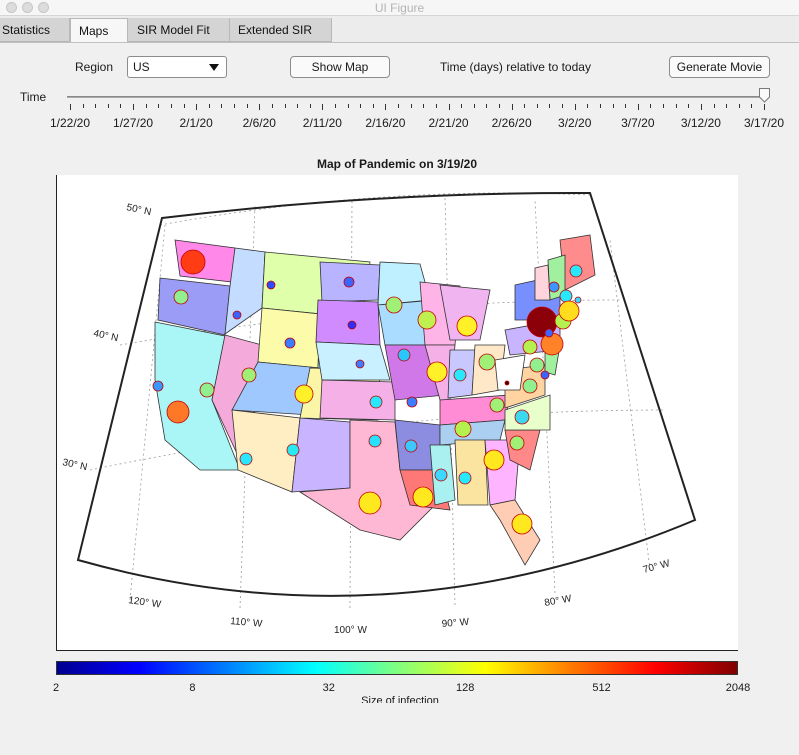  I want to click on lon-label-80: 80° W, so click(558, 601).